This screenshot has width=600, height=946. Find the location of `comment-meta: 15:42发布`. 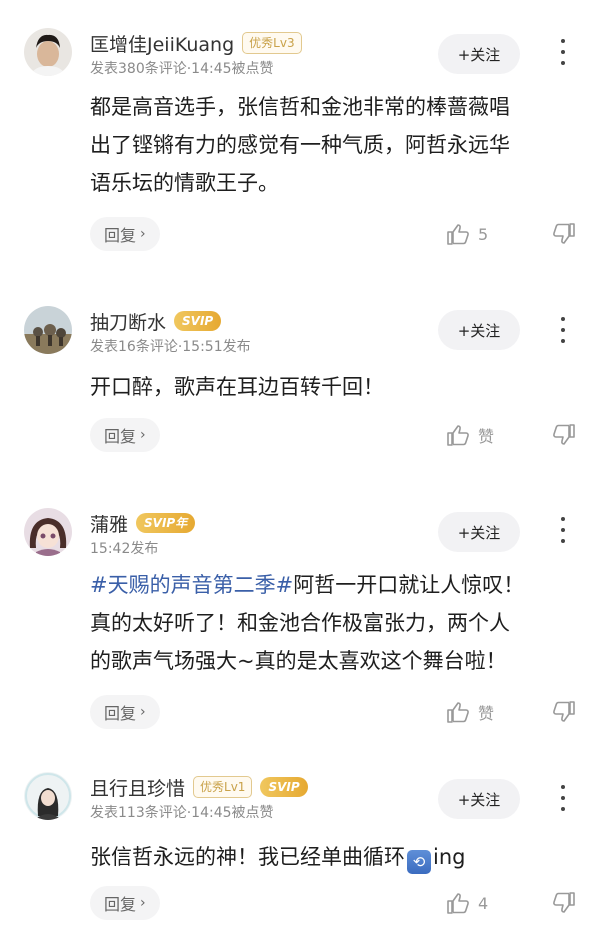

comment-meta: 15:42发布 is located at coordinates (124, 549).